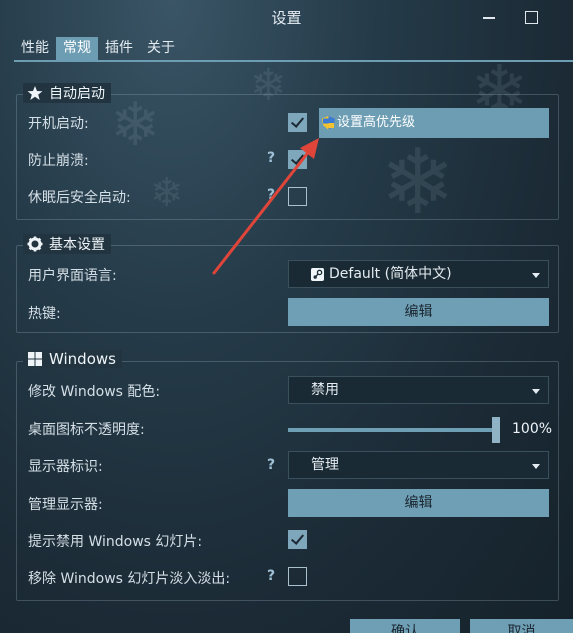 This screenshot has height=633, width=573. What do you see at coordinates (271, 465) in the screenshot?
I see `monitor-id-help-icon: ?` at bounding box center [271, 465].